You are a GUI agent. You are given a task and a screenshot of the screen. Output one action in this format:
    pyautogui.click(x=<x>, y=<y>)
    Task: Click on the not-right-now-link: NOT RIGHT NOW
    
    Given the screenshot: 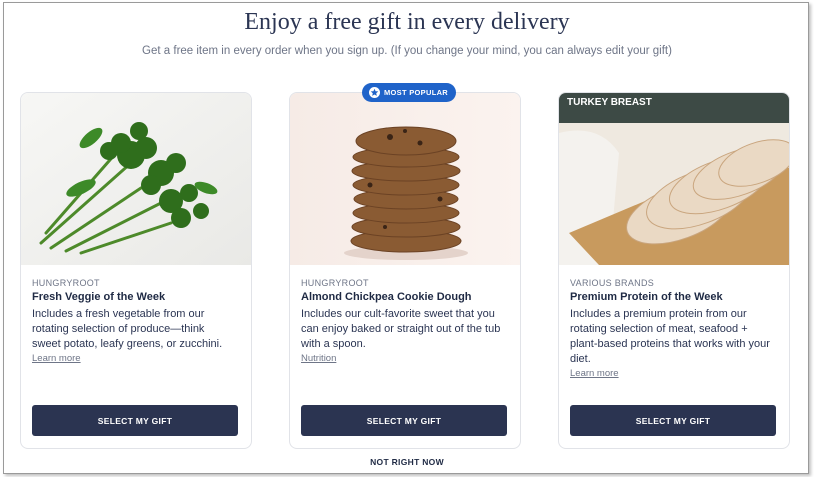 What is the action you would take?
    pyautogui.click(x=407, y=462)
    